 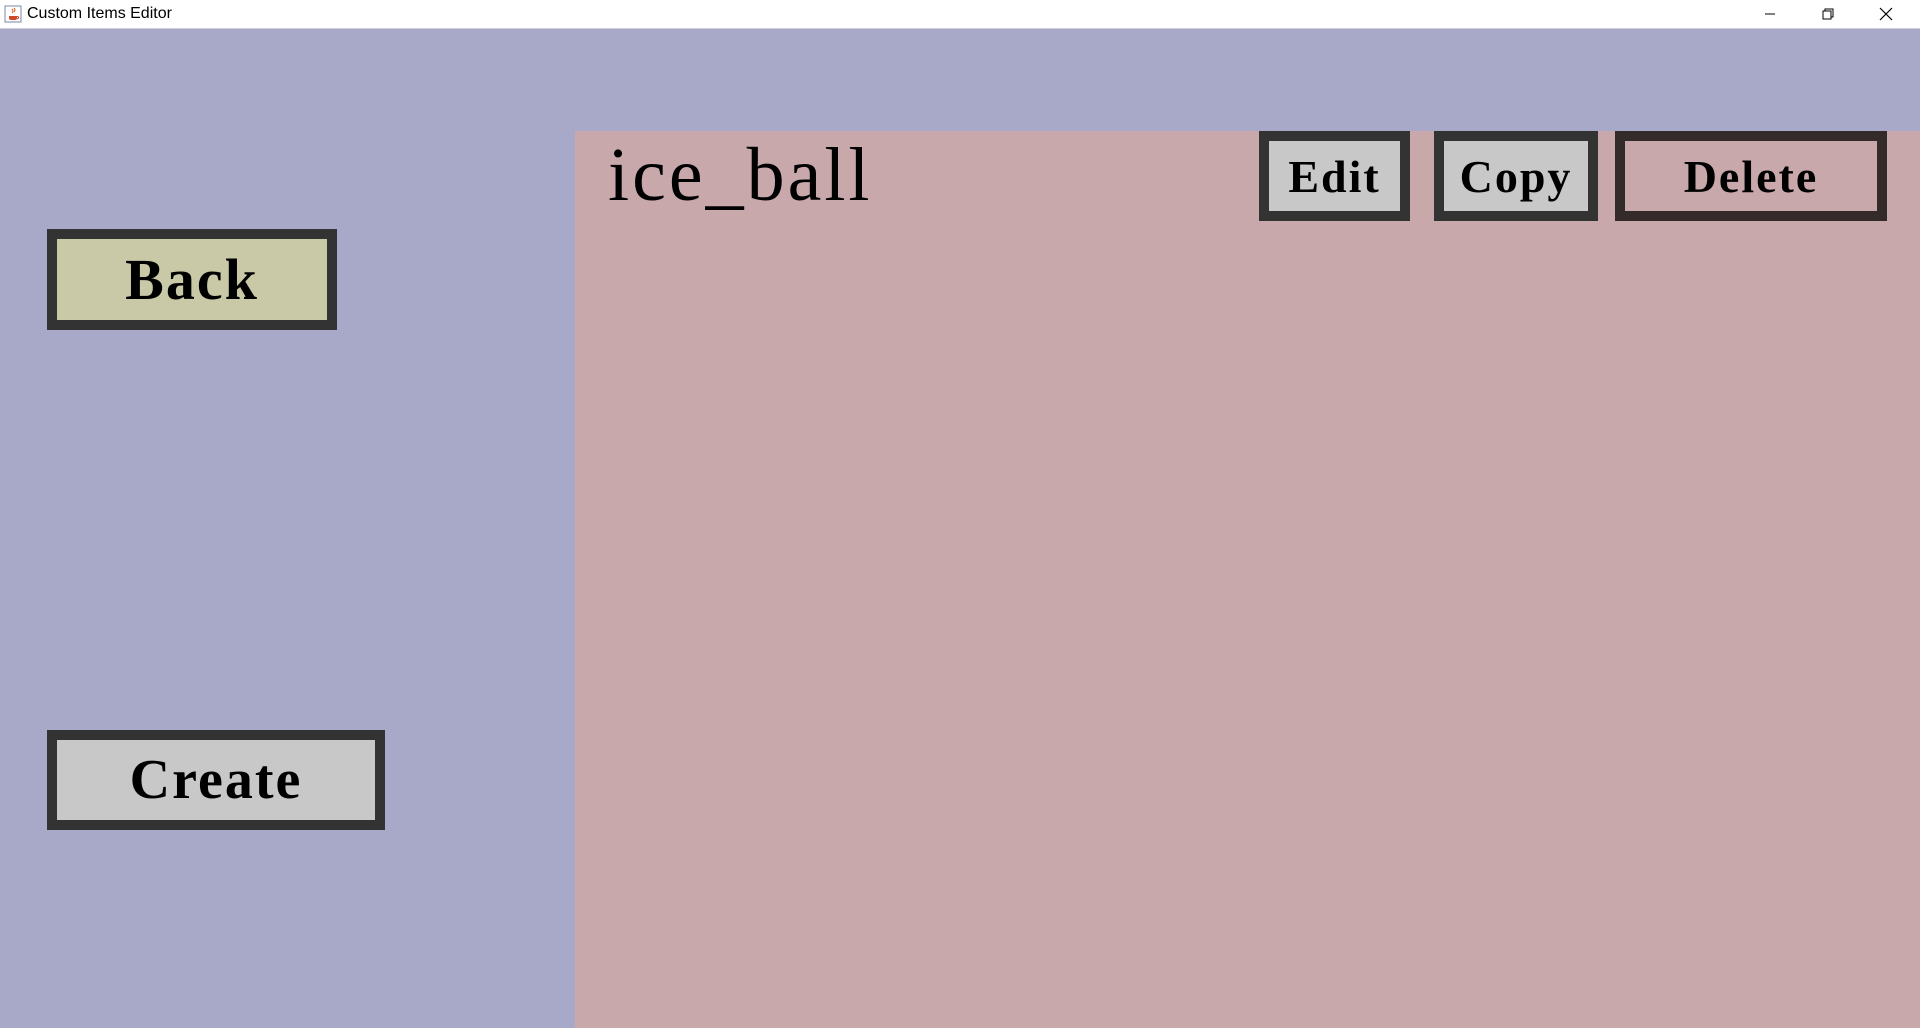 I want to click on edit-button: Edit, so click(x=1334, y=176).